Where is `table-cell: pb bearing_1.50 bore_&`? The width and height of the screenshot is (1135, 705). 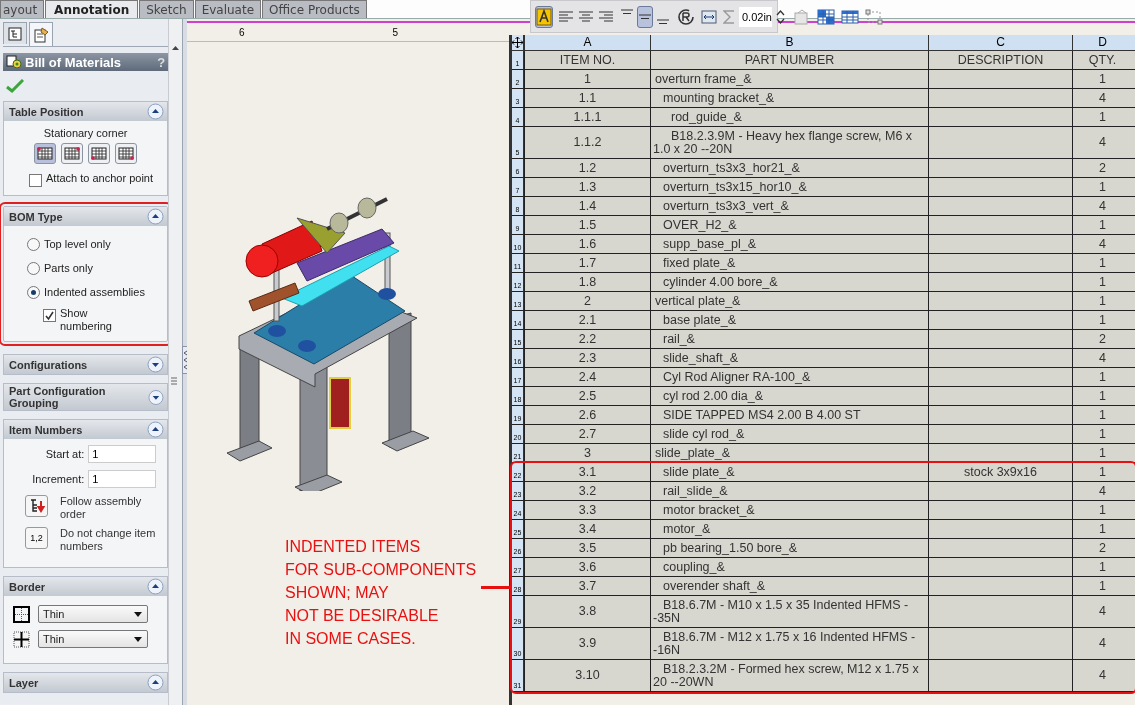
table-cell: pb bearing_1.50 bore_& is located at coordinates (789, 548).